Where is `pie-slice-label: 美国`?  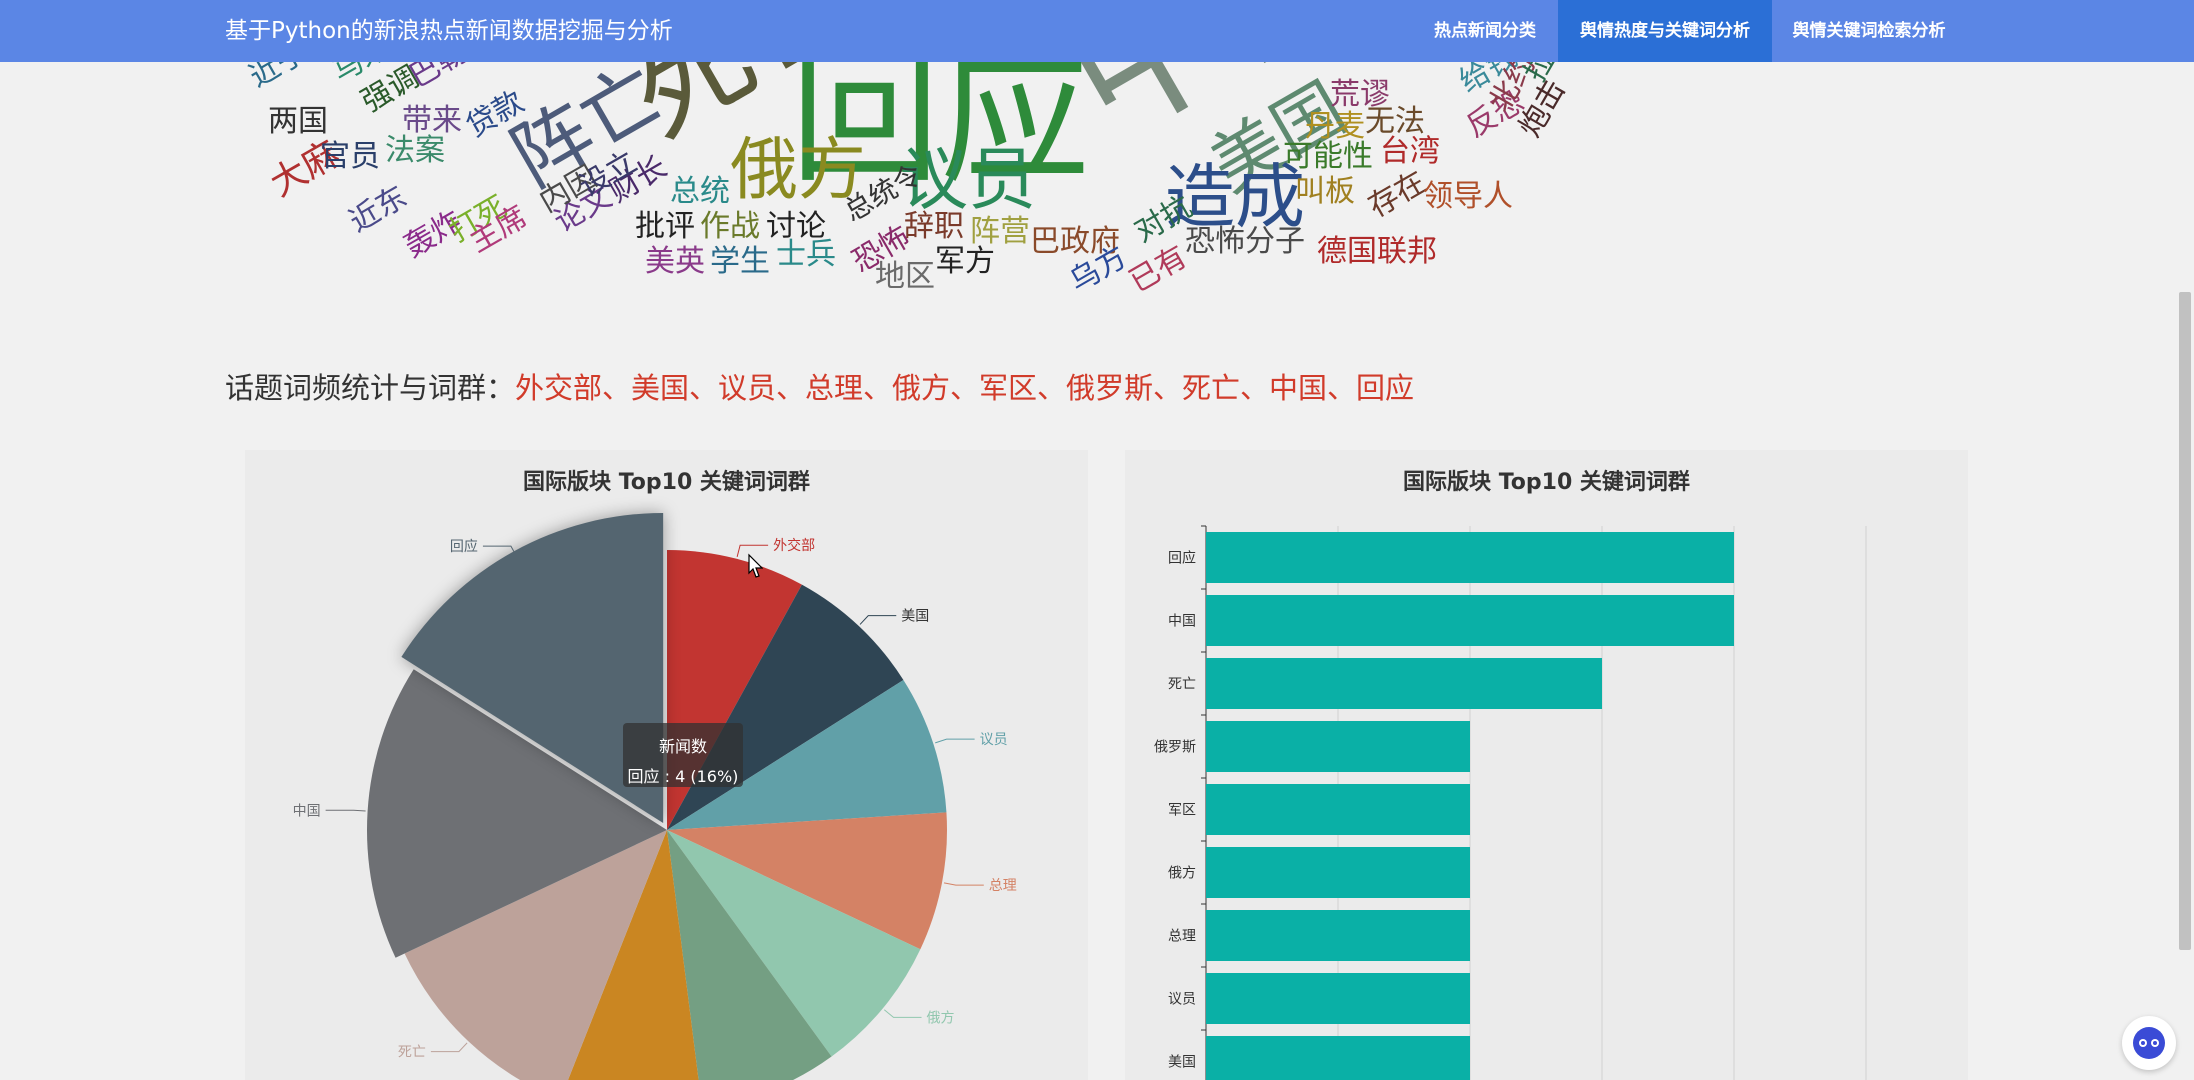 pie-slice-label: 美国 is located at coordinates (915, 617).